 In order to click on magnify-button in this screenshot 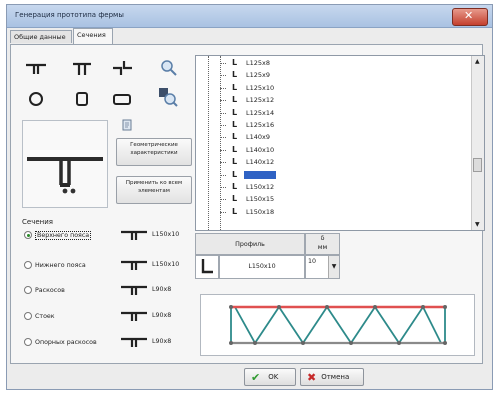, I will do `click(168, 67)`.